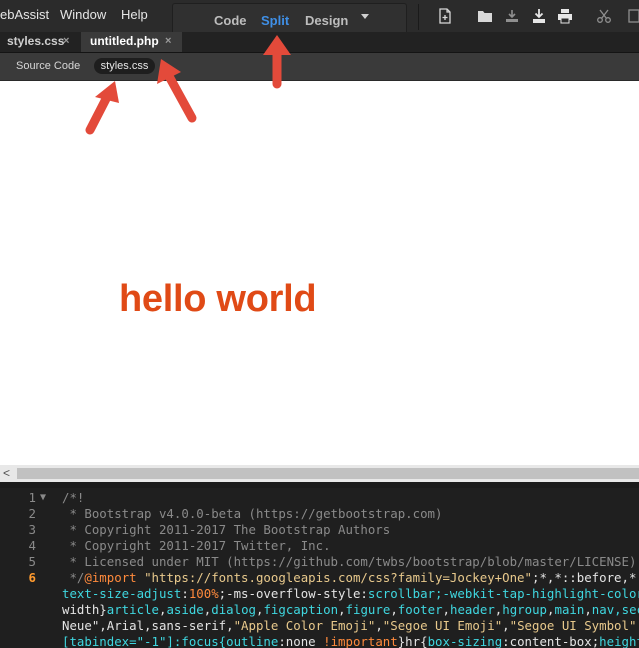 Image resolution: width=639 pixels, height=648 pixels. What do you see at coordinates (124, 66) in the screenshot?
I see `related-file-styles-css: styles.css` at bounding box center [124, 66].